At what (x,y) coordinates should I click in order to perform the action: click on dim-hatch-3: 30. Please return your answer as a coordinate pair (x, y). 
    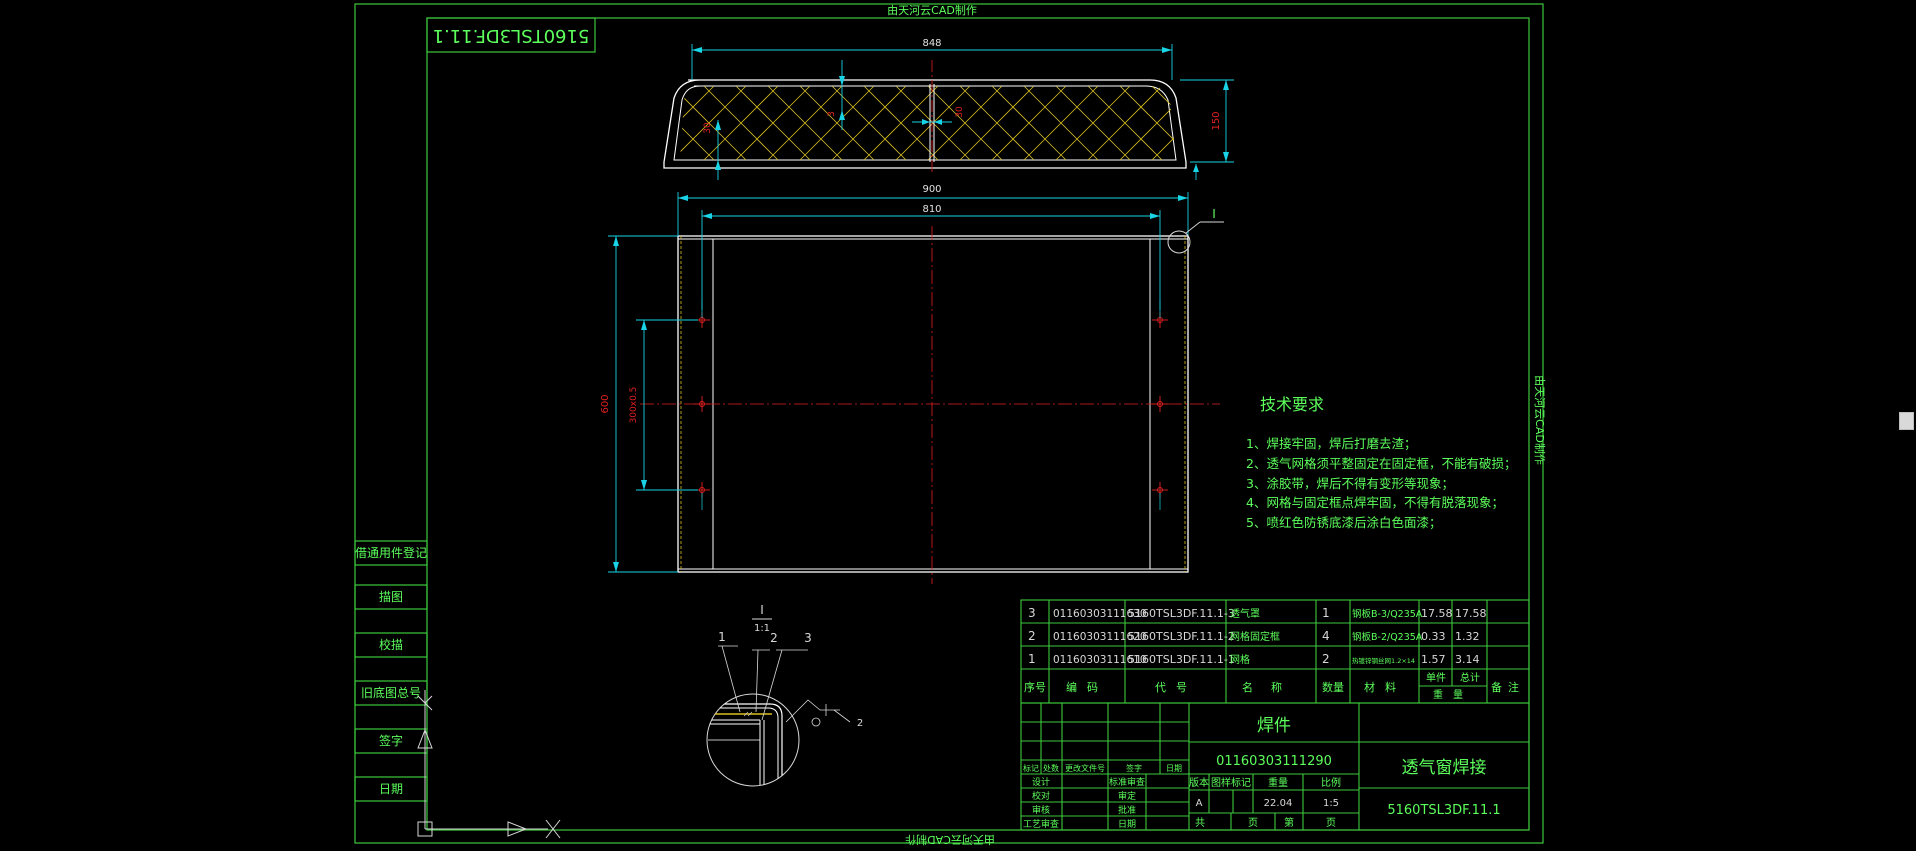
    Looking at the image, I should click on (960, 112).